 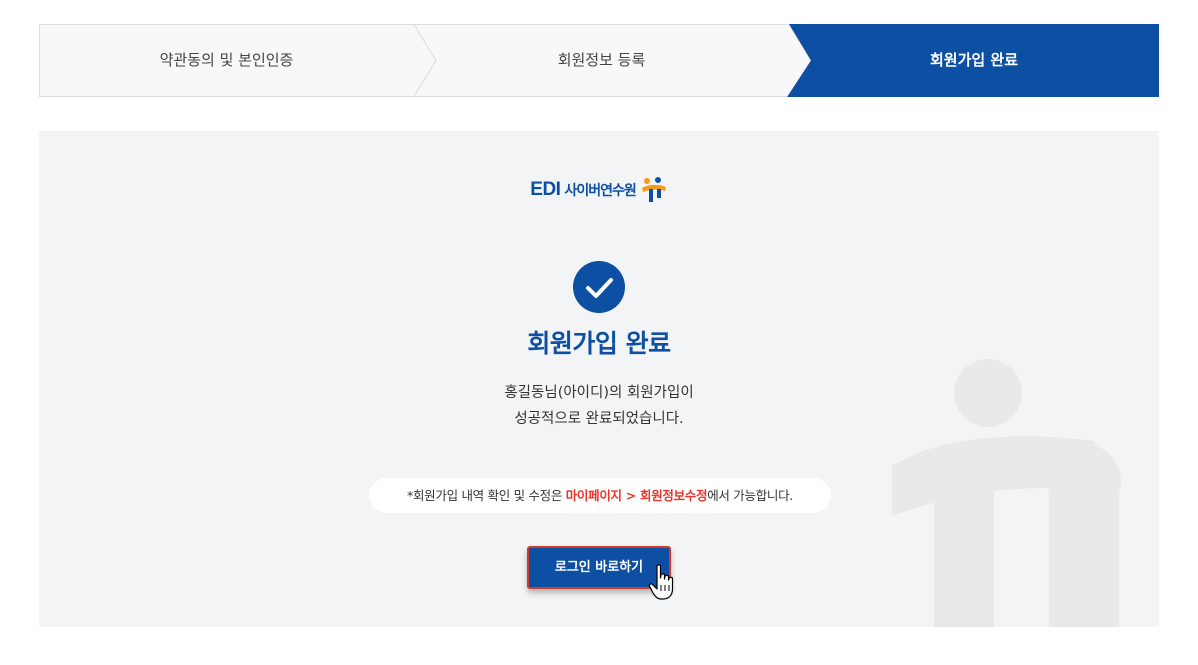 What do you see at coordinates (636, 495) in the screenshot?
I see `mypage-path-highlight: 마이페이지 > 회원정보수정` at bounding box center [636, 495].